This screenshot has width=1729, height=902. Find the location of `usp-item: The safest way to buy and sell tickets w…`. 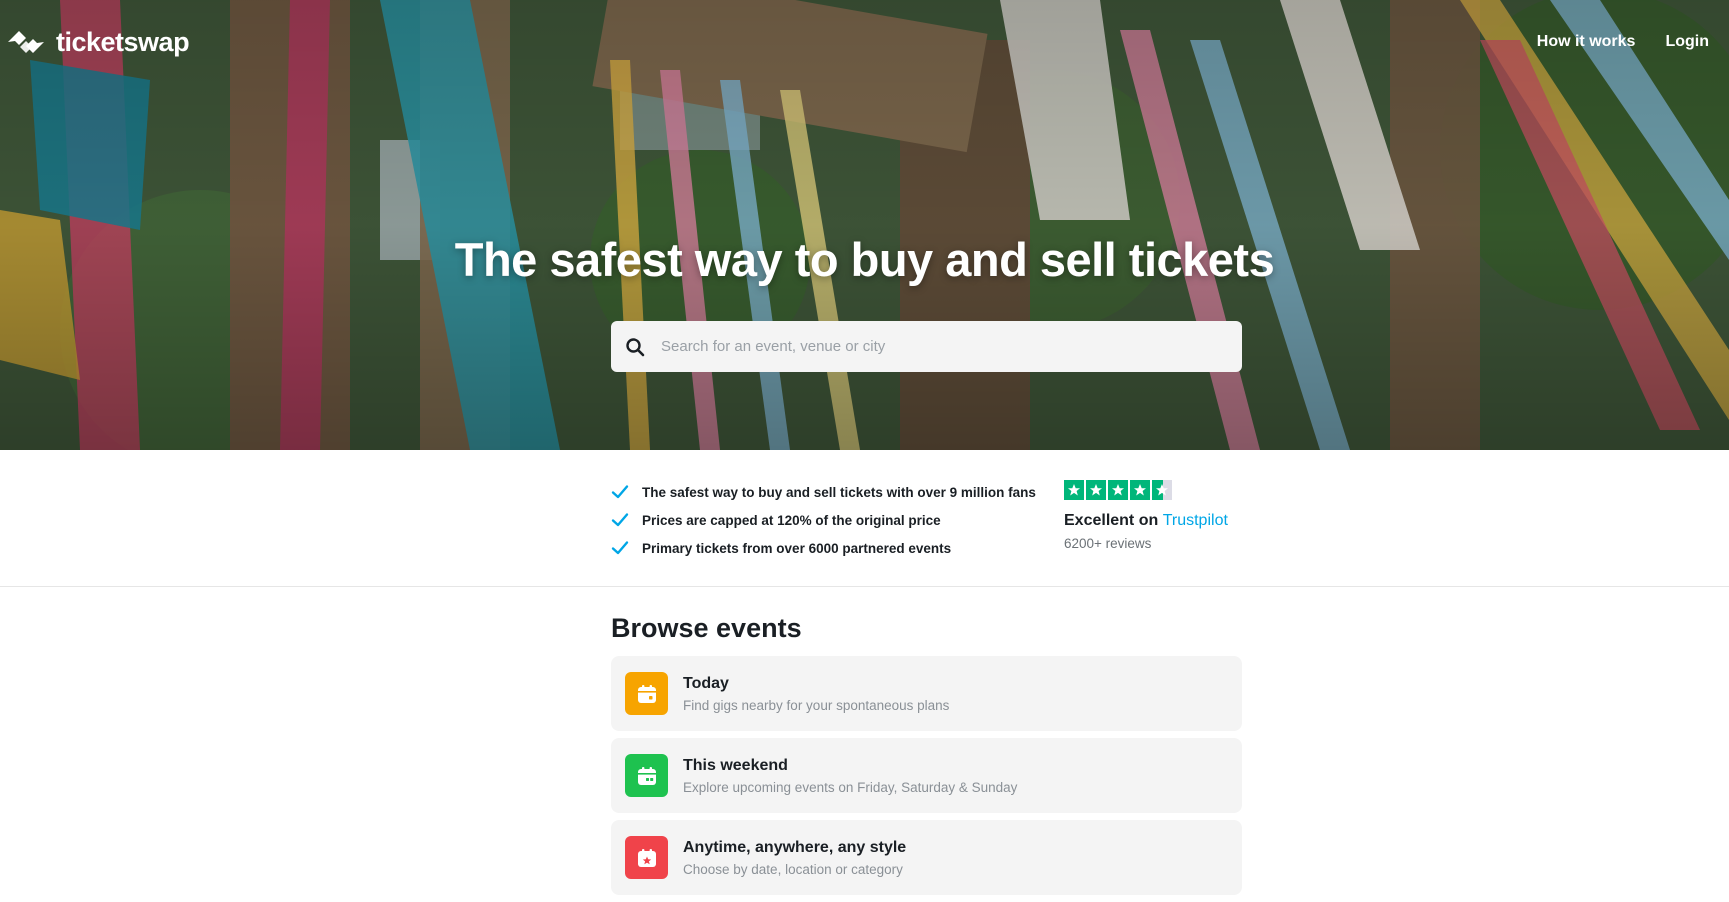

usp-item: The safest way to buy and sell tickets w… is located at coordinates (823, 492).